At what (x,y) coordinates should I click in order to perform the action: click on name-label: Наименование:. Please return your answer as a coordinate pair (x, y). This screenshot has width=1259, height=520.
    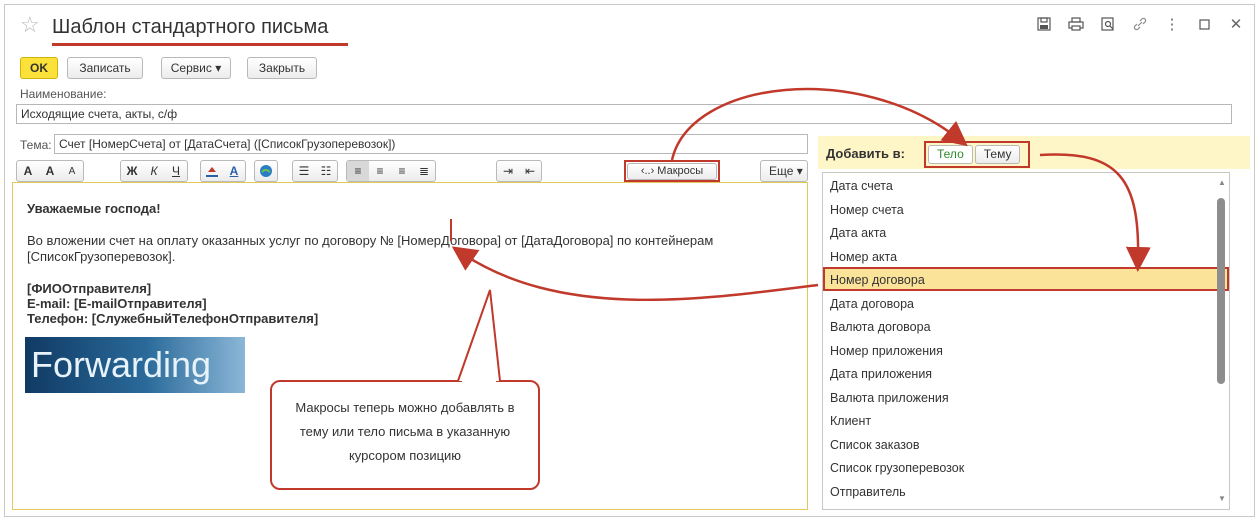
    Looking at the image, I should click on (63, 94).